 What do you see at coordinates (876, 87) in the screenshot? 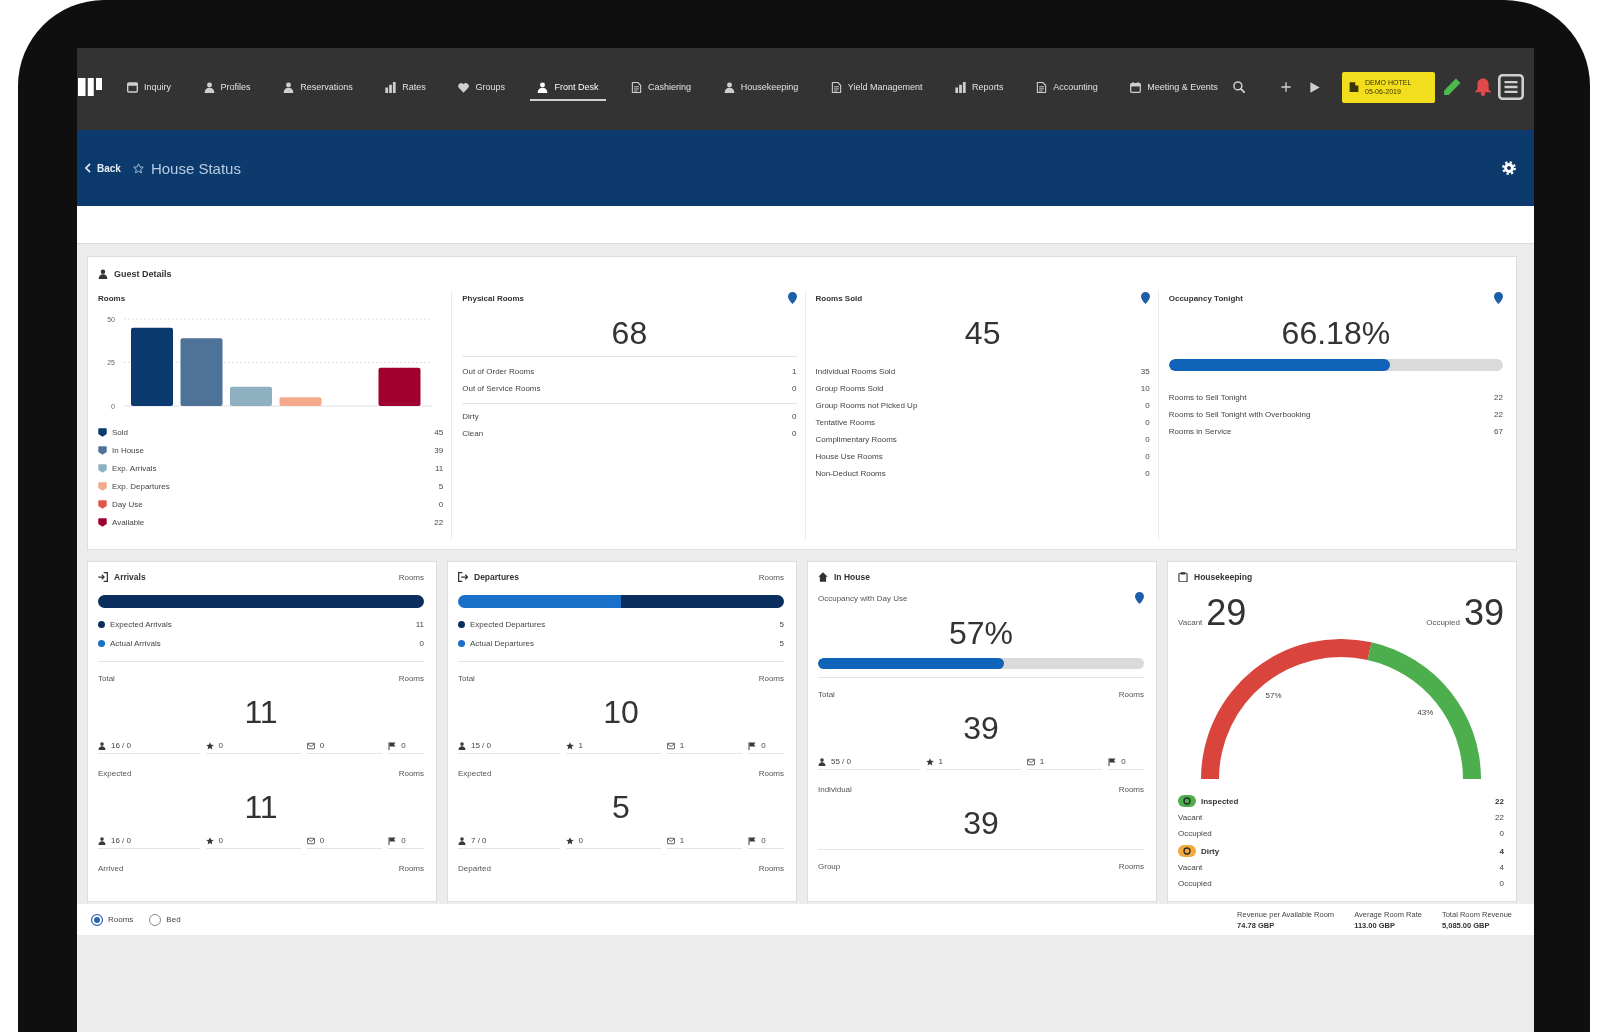
I see `nav-tab: Yield Management` at bounding box center [876, 87].